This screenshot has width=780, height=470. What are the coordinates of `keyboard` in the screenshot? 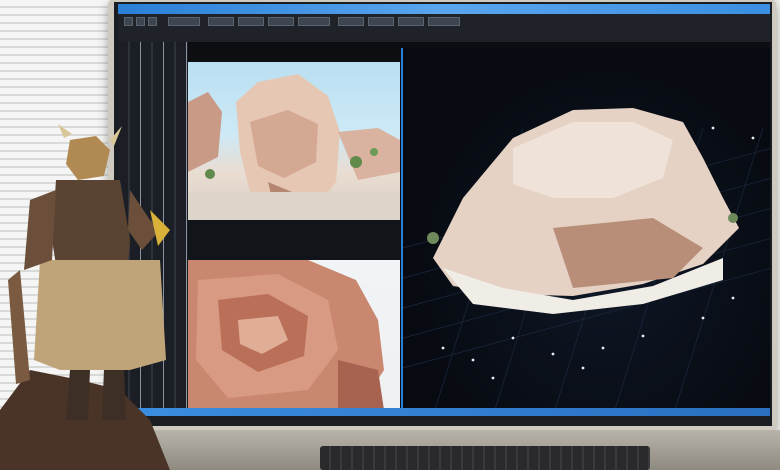 It's located at (485, 458).